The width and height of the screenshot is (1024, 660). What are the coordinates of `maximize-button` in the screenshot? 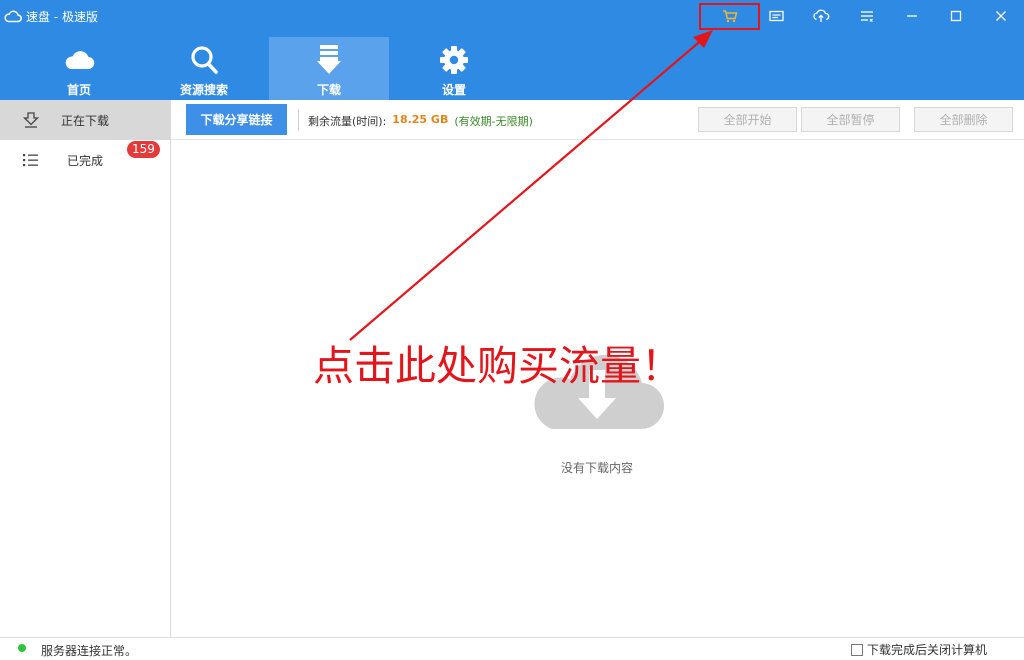 It's located at (956, 16).